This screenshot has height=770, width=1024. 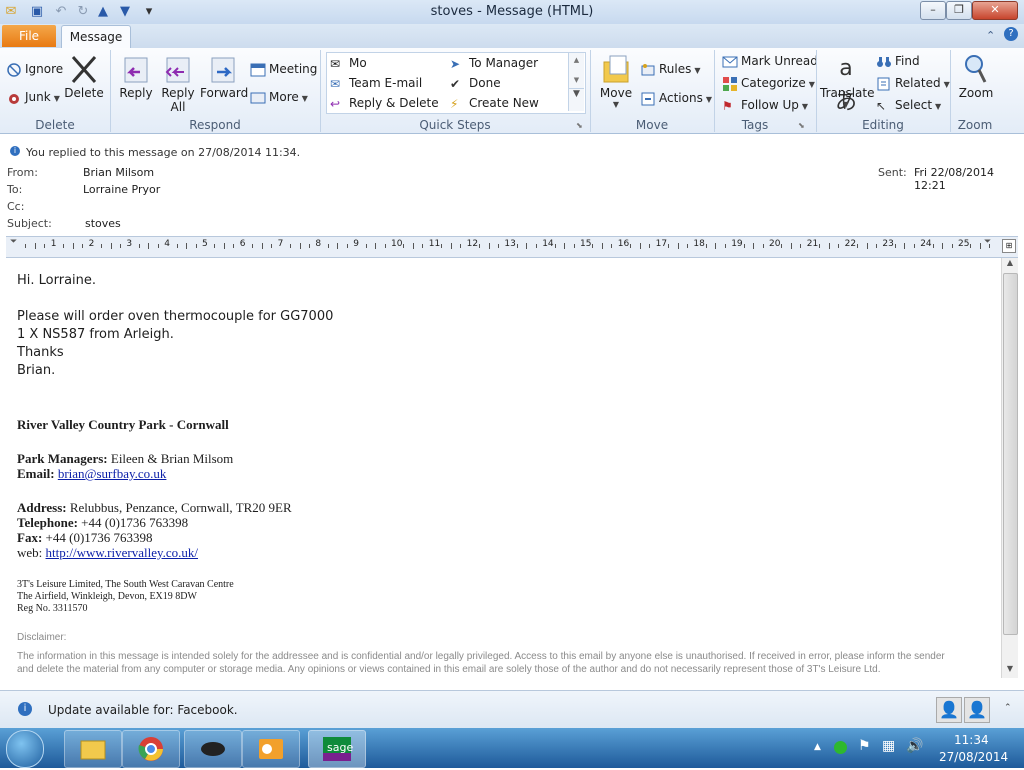 What do you see at coordinates (84, 76) in the screenshot?
I see `delete-button: Delete` at bounding box center [84, 76].